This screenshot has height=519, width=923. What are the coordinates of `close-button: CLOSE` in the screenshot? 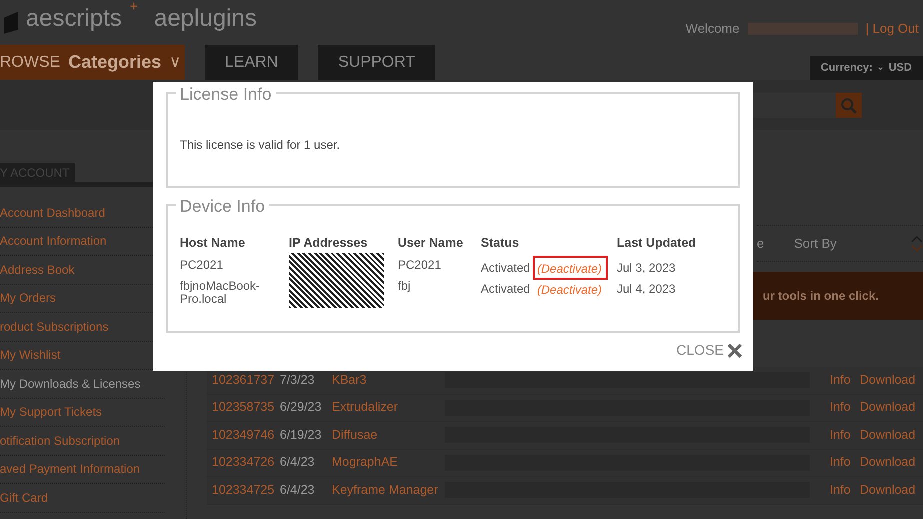 It's located at (709, 350).